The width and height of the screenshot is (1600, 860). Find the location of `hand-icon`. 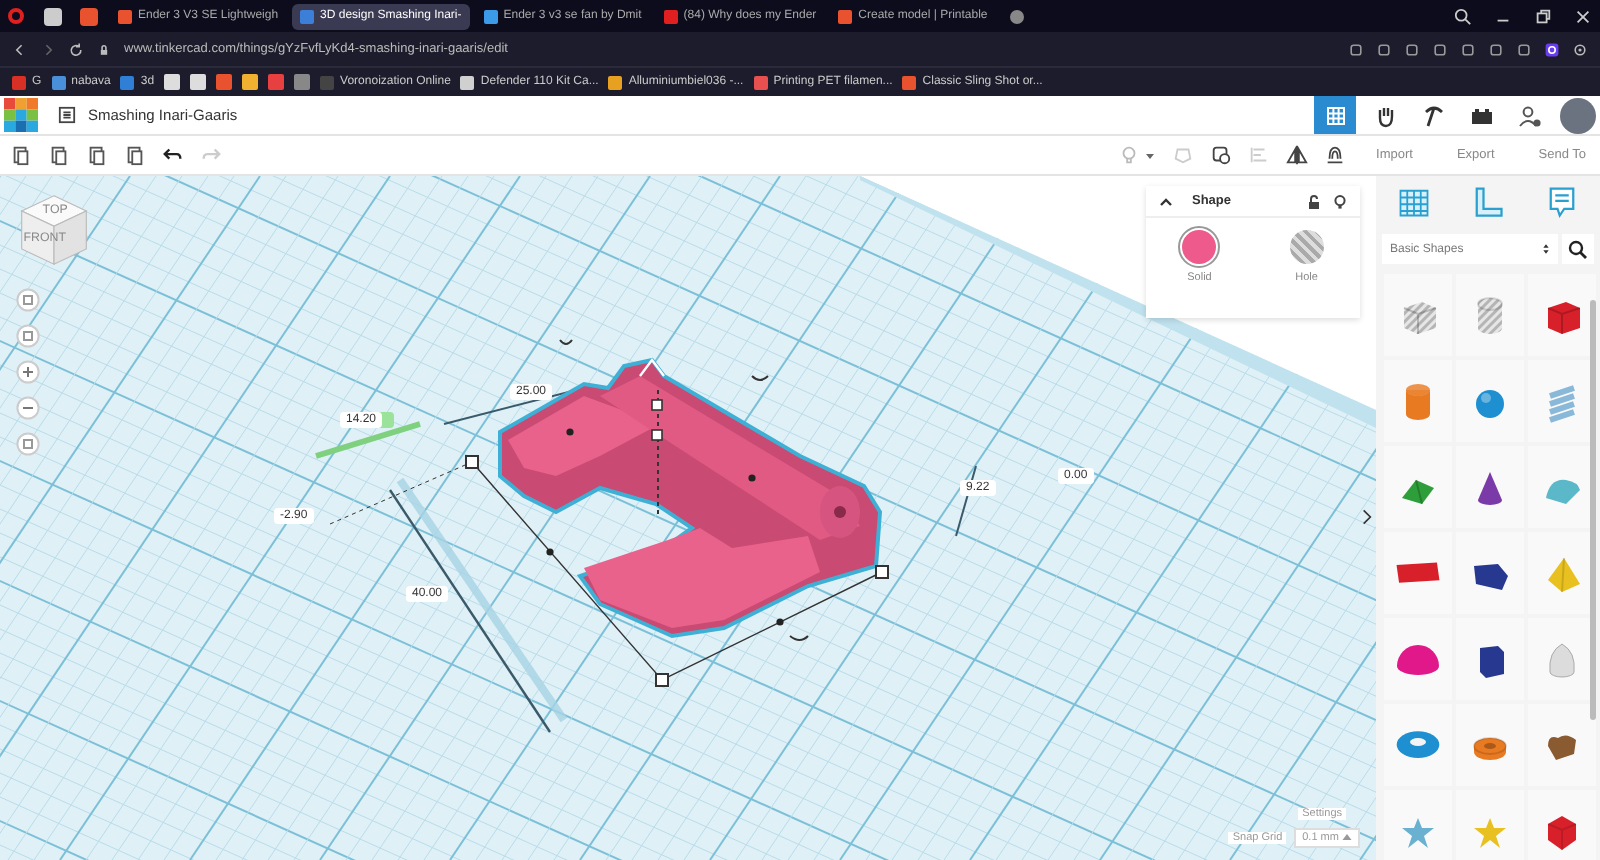

hand-icon is located at coordinates (1386, 115).